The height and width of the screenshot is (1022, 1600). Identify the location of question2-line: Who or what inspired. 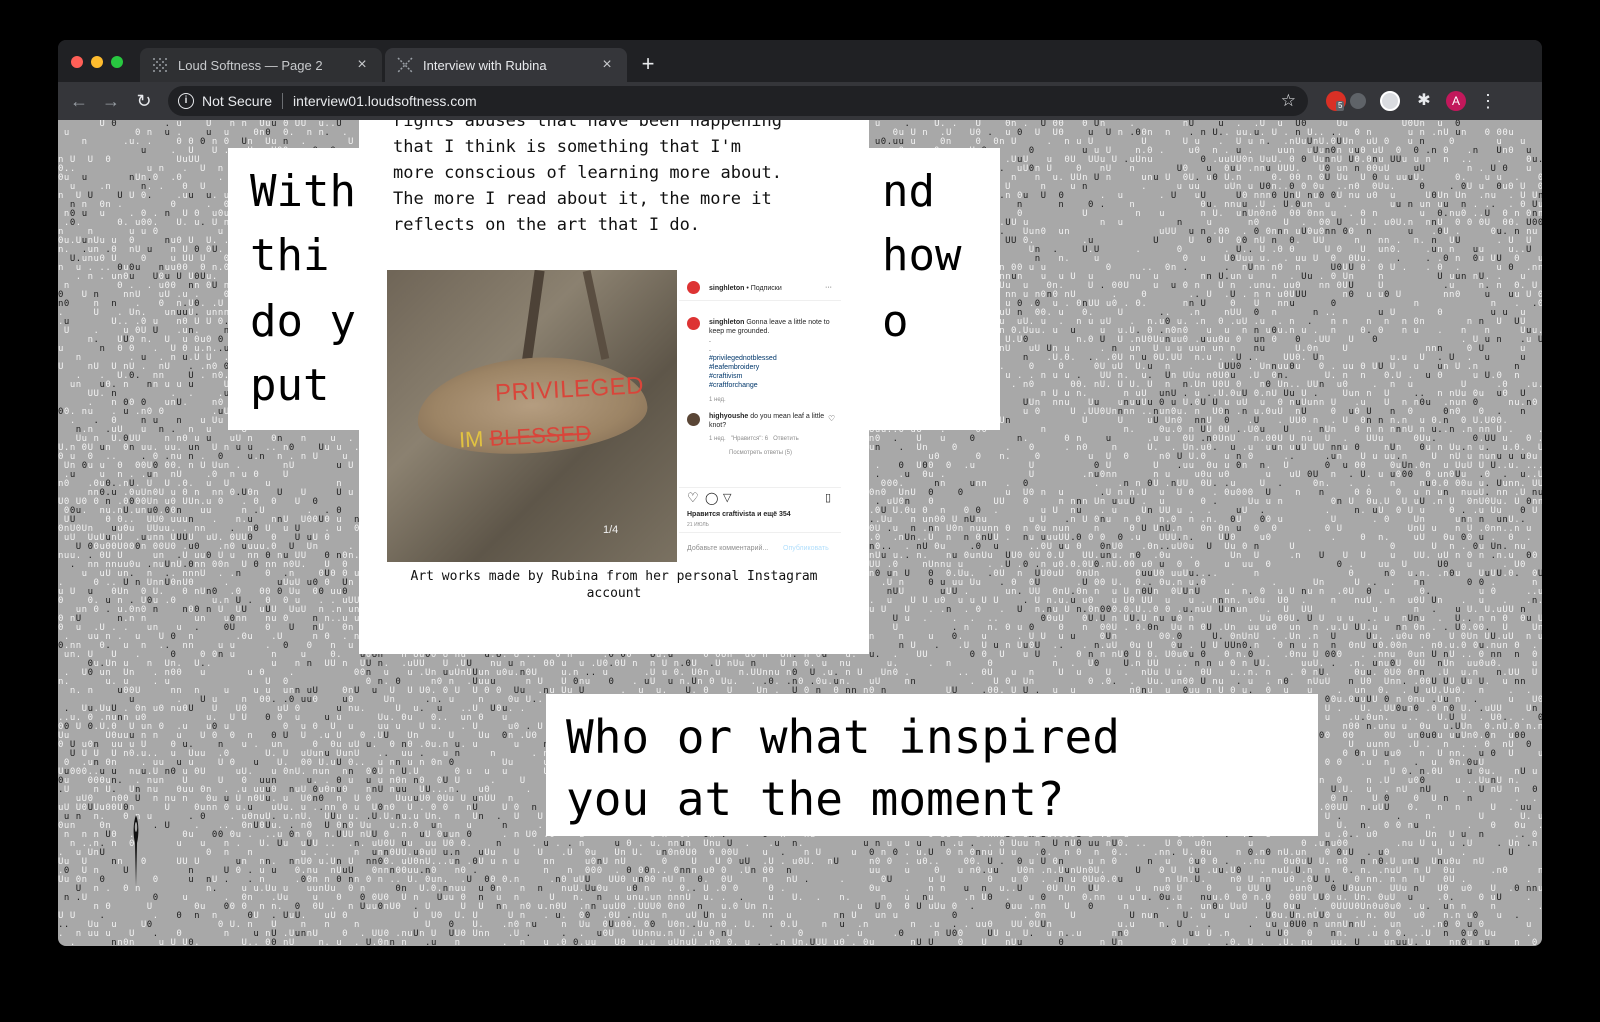
(843, 737).